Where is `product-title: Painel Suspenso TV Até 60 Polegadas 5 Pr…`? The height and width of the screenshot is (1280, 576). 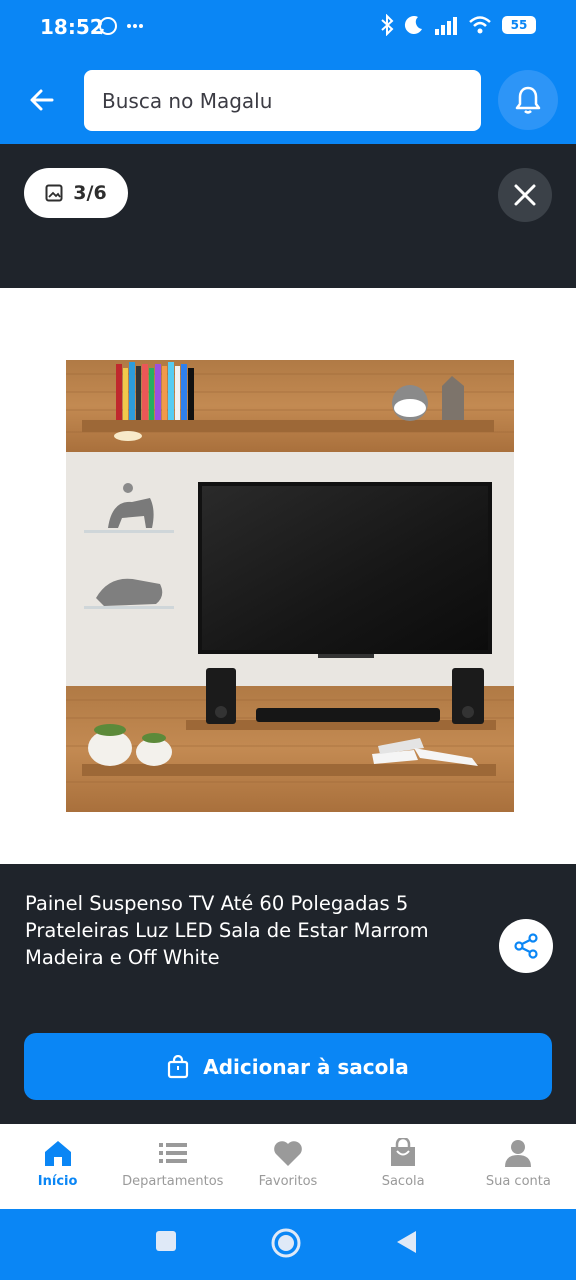
product-title: Painel Suspenso TV Até 60 Polegadas 5 Pr… is located at coordinates (227, 930).